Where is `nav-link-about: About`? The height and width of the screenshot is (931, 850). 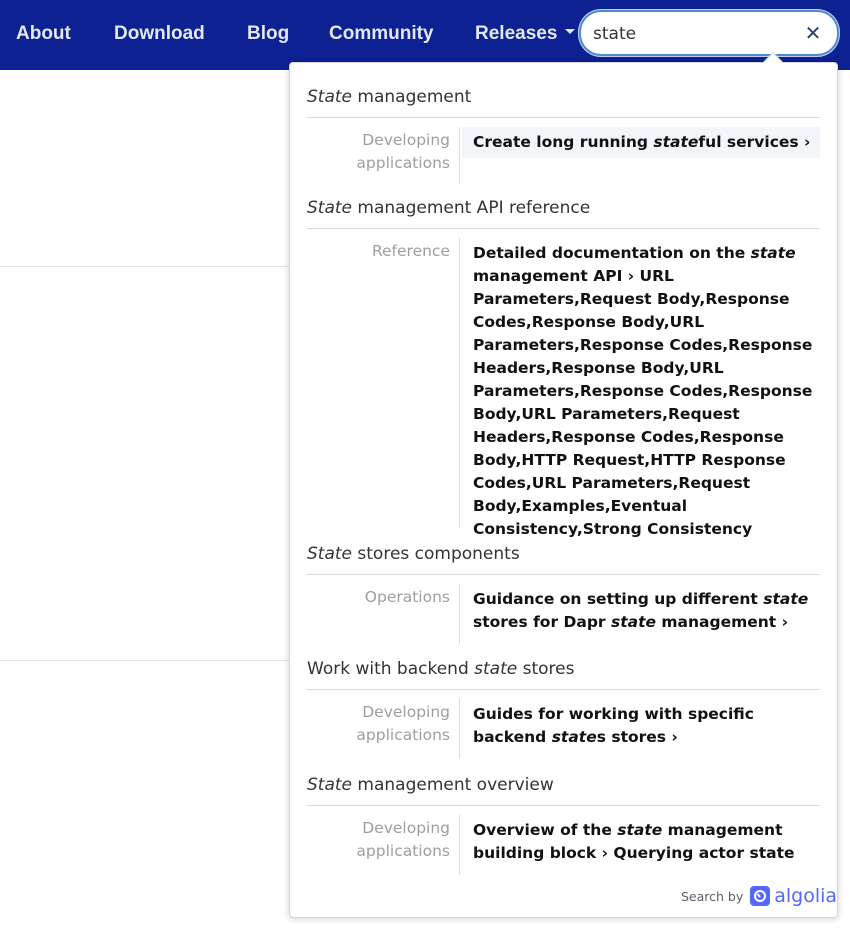 nav-link-about: About is located at coordinates (43, 34).